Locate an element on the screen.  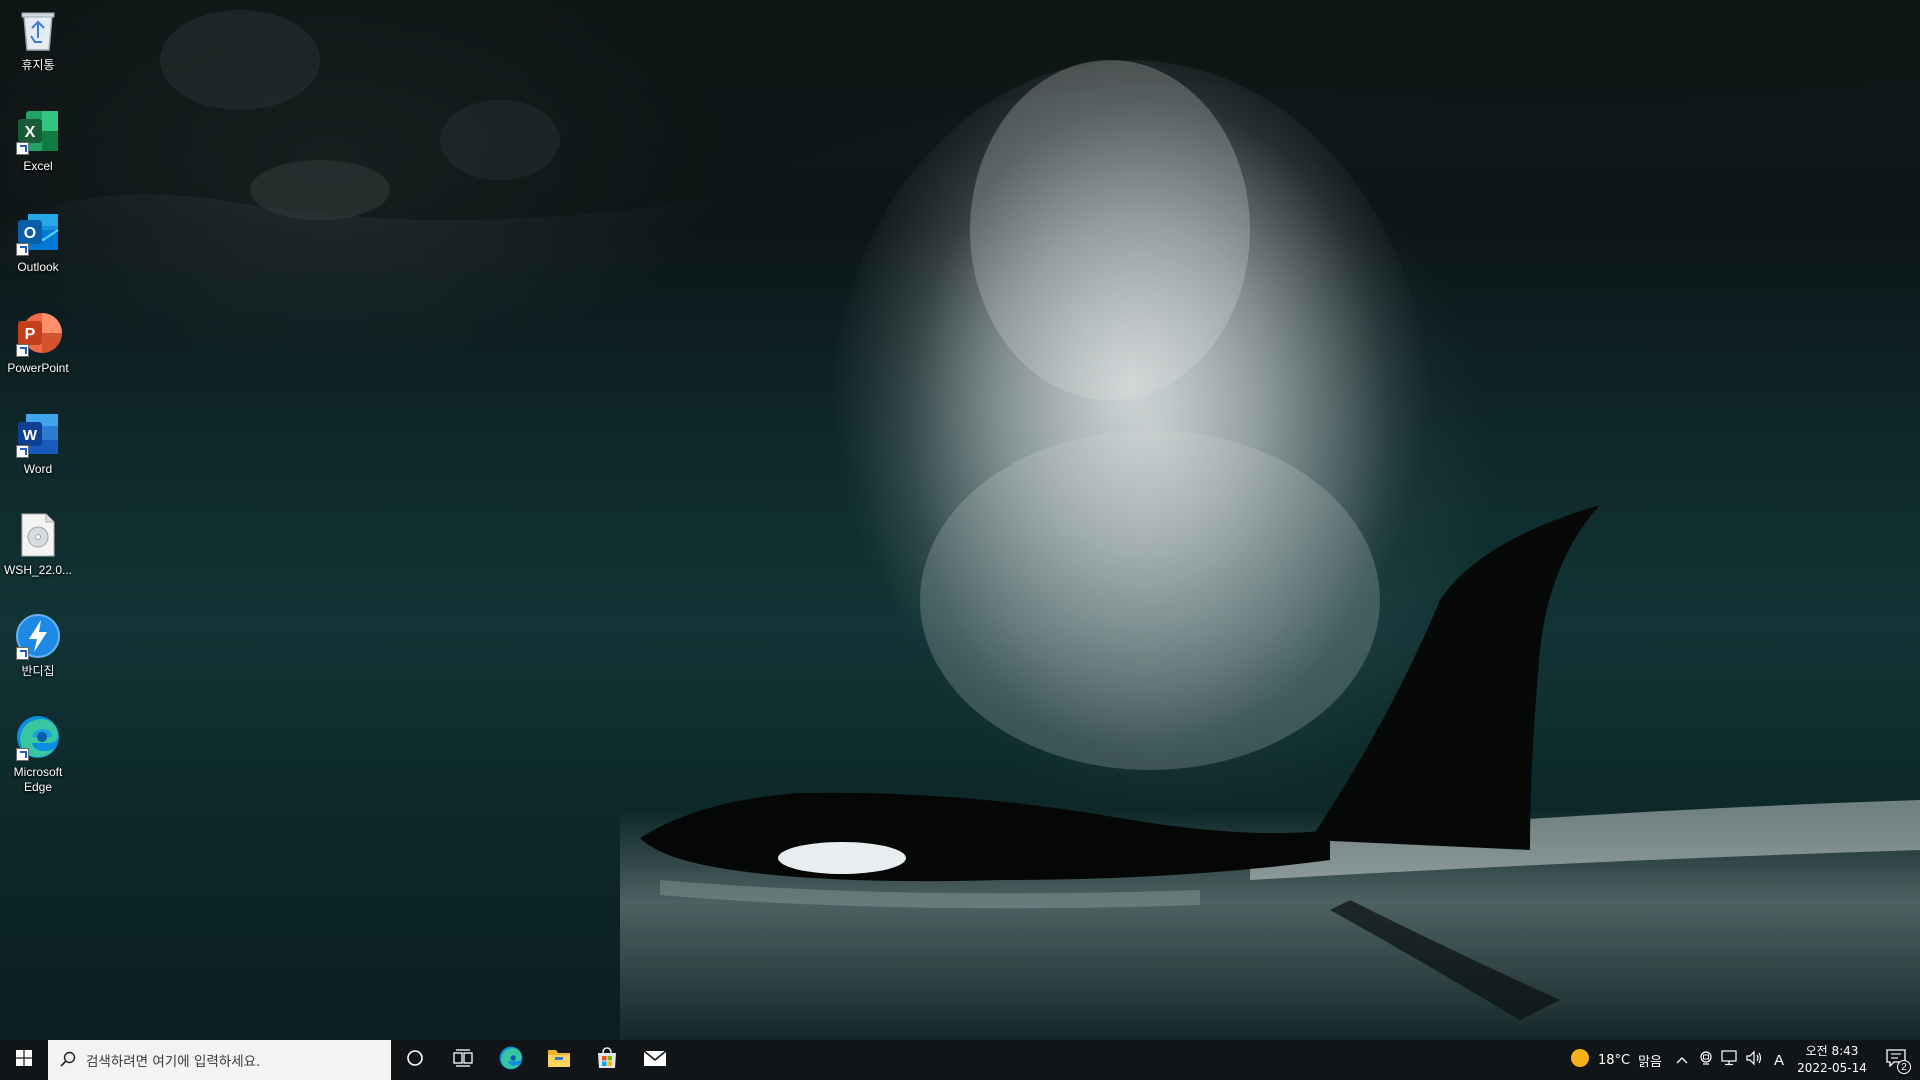
desktop-icon-label: Microsoft Edge is located at coordinates (38, 779).